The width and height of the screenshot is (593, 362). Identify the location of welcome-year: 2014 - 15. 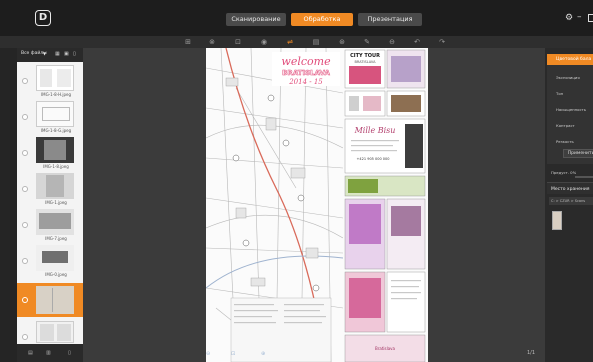
(305, 82).